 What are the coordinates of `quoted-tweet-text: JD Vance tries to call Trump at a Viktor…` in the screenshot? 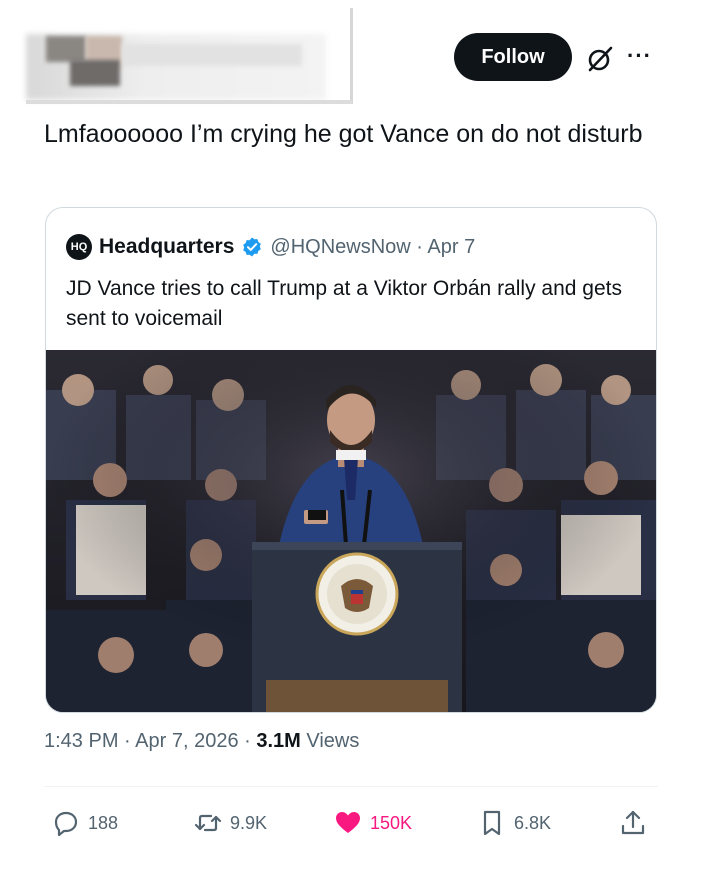 It's located at (344, 303).